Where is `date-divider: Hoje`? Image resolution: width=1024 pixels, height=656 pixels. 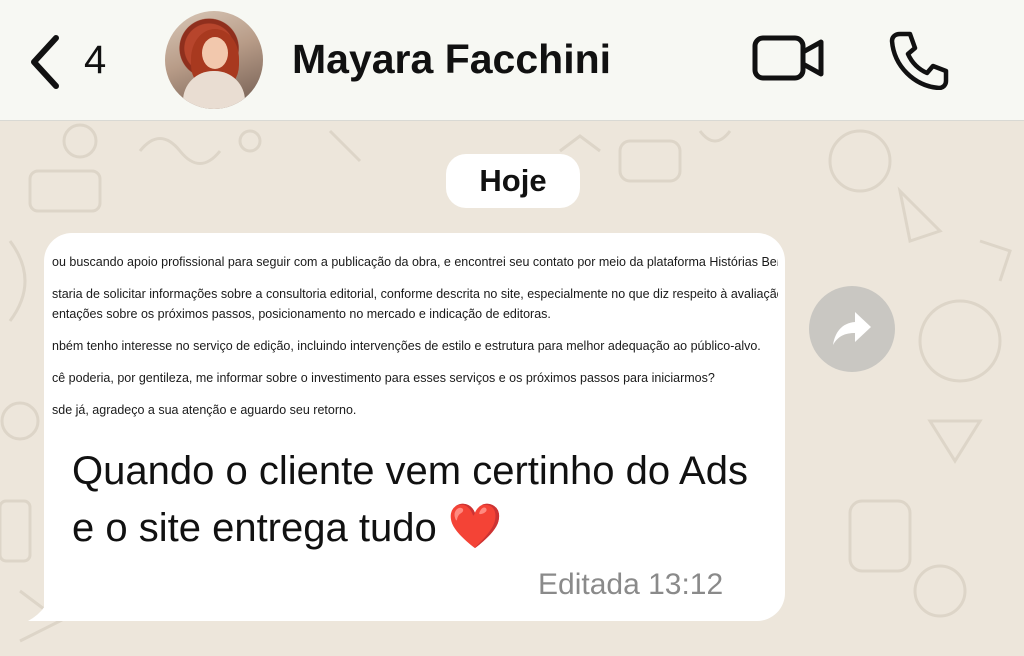 date-divider: Hoje is located at coordinates (513, 181).